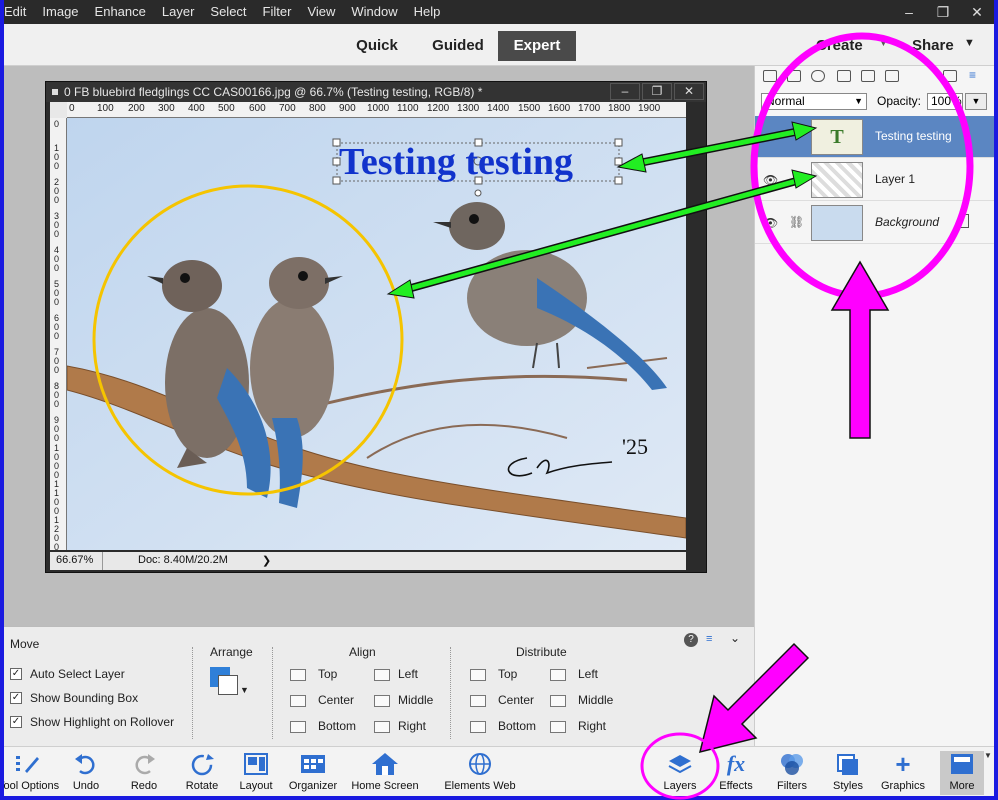  What do you see at coordinates (16, 698) in the screenshot?
I see `show-bounding-box-checkbox: ✓` at bounding box center [16, 698].